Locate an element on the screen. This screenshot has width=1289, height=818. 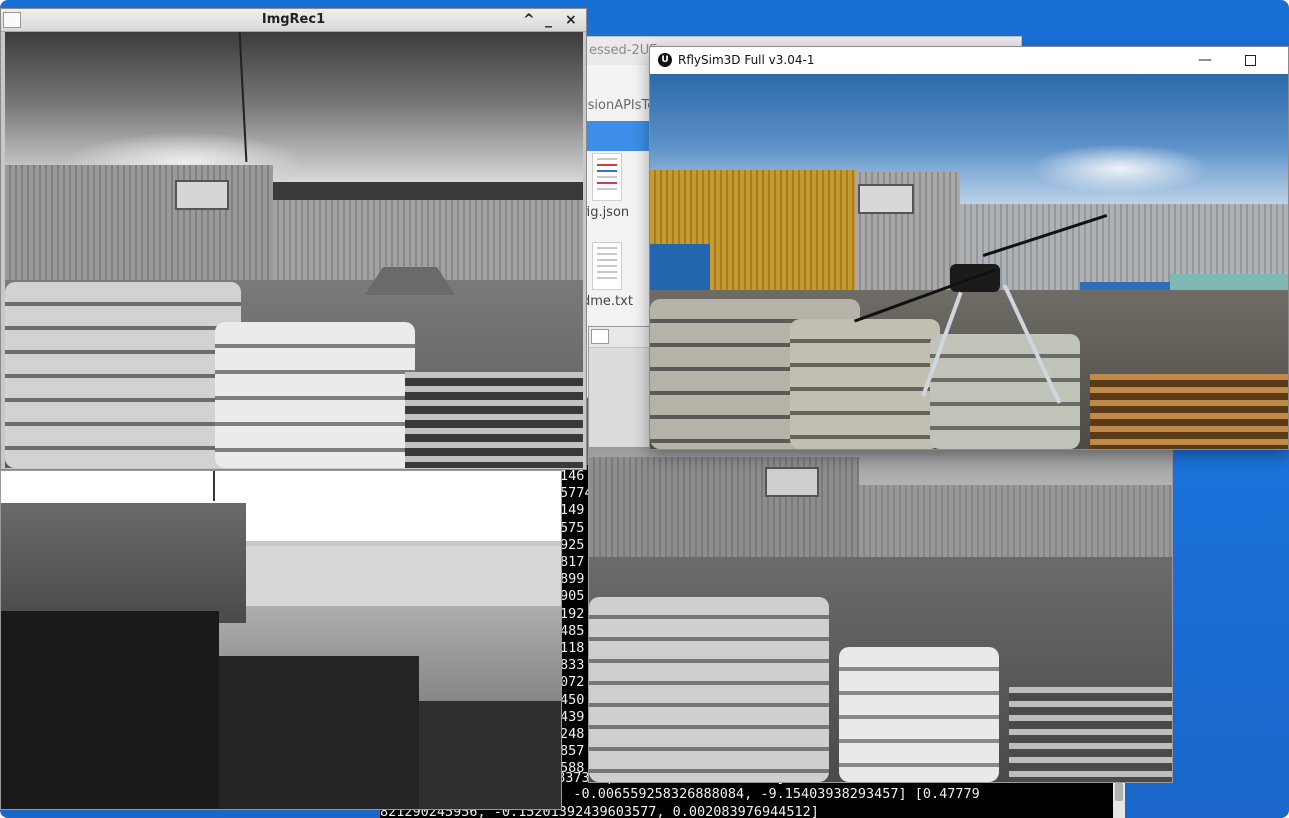
unreal-logo-icon: U is located at coordinates (665, 60).